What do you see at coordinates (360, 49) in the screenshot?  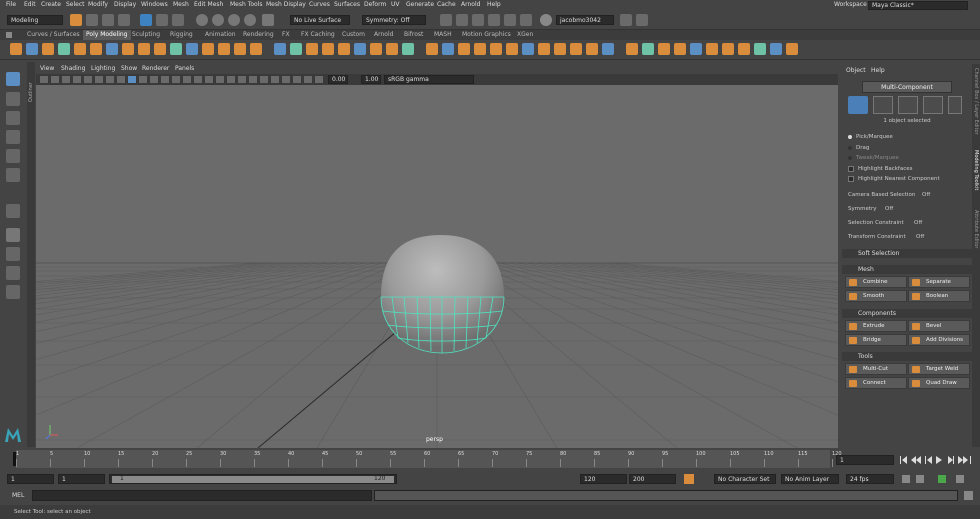 I see `bridge-icon` at bounding box center [360, 49].